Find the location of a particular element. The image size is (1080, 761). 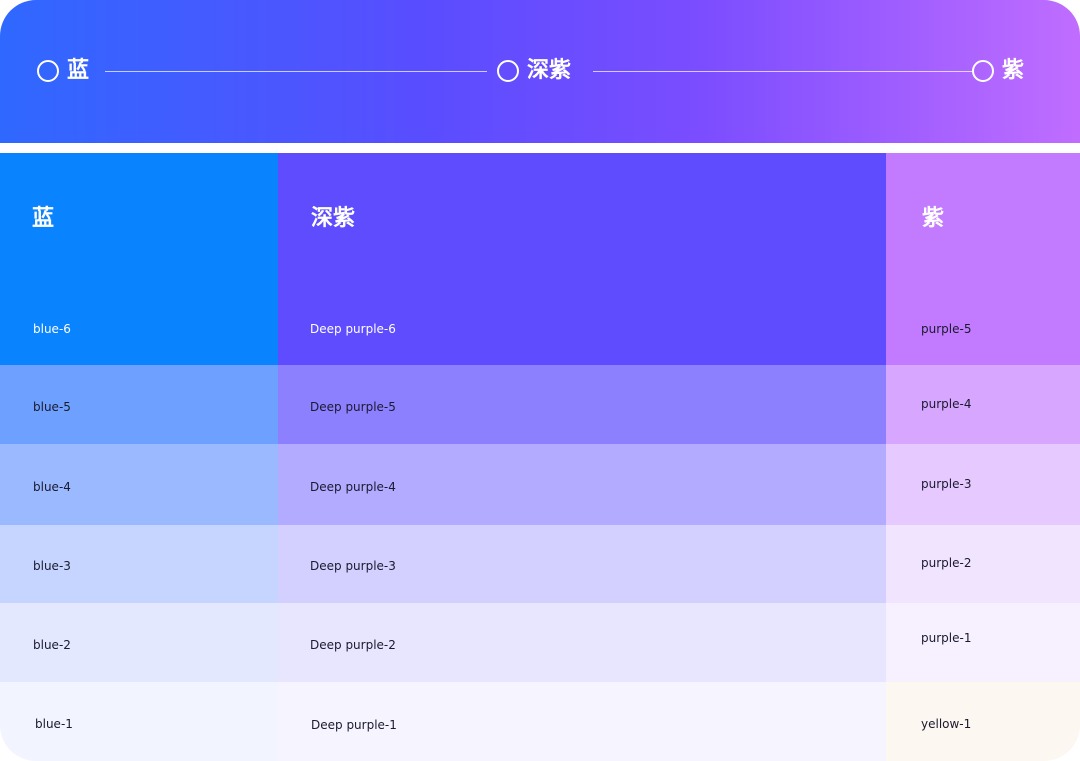

column-title: 紫 is located at coordinates (933, 218).